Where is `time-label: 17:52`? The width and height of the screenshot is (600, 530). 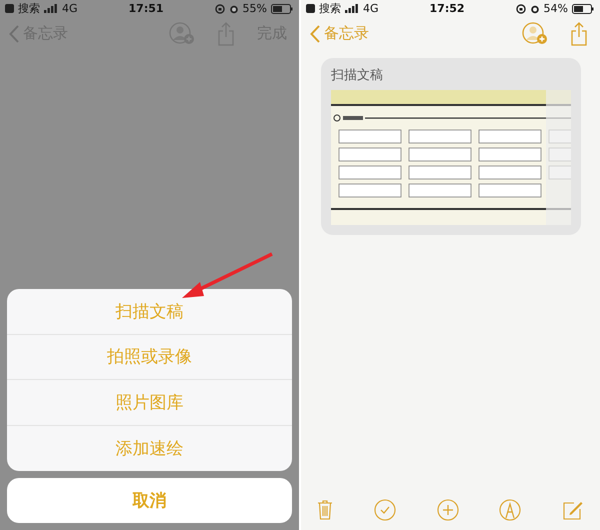
time-label: 17:52 is located at coordinates (447, 8).